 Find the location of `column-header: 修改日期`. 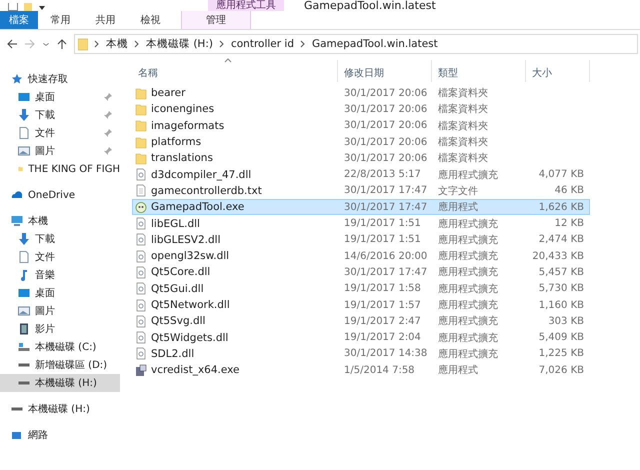

column-header: 修改日期 is located at coordinates (385, 71).